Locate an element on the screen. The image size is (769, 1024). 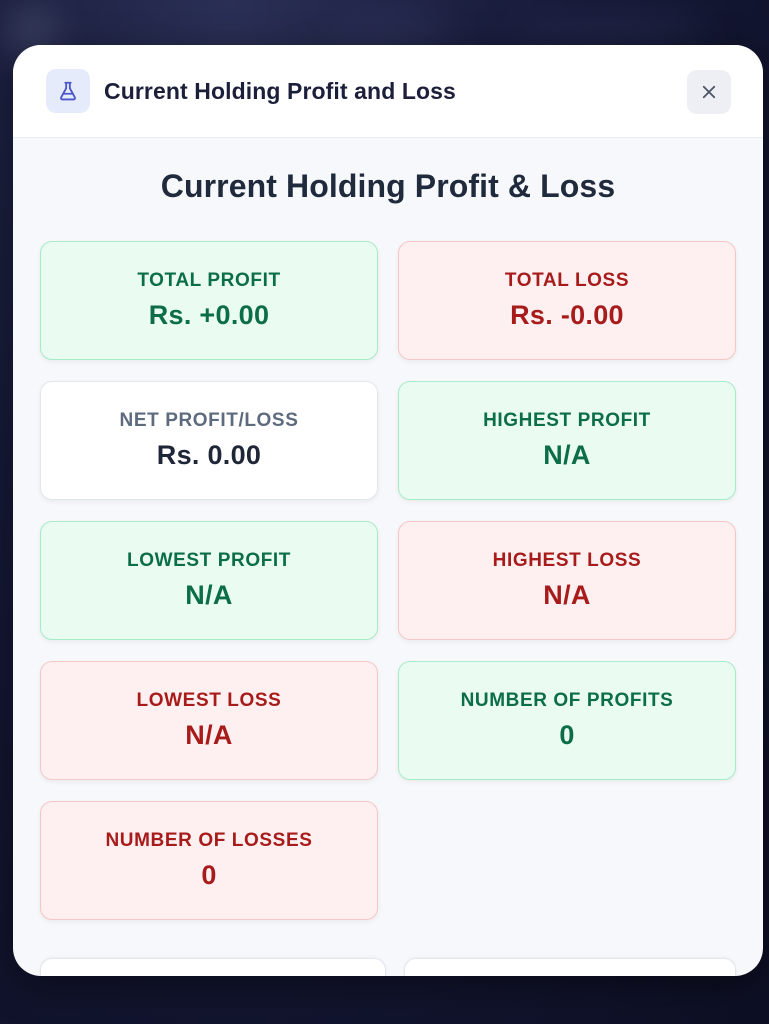
flask-icon is located at coordinates (68, 91).